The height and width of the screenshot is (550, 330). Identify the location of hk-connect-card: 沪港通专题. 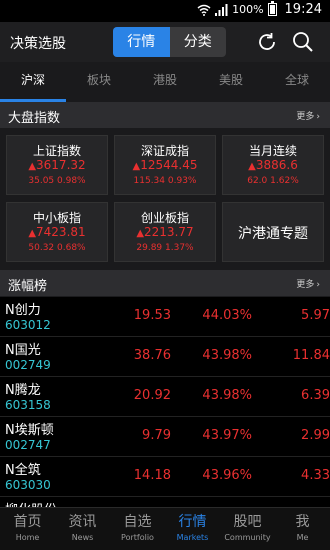
(273, 232).